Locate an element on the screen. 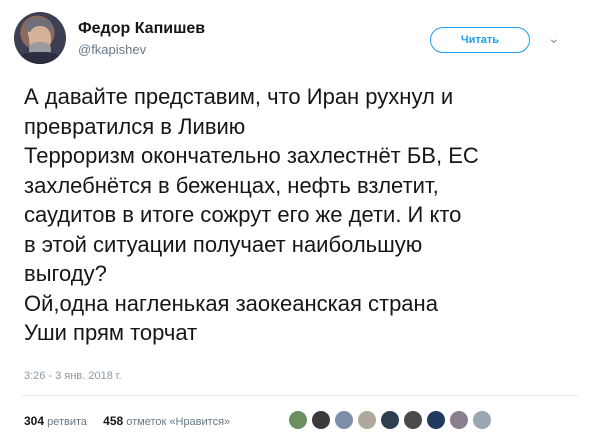  tweet-line: Ой,одна нагленькая заокеанская страна is located at coordinates (231, 303).